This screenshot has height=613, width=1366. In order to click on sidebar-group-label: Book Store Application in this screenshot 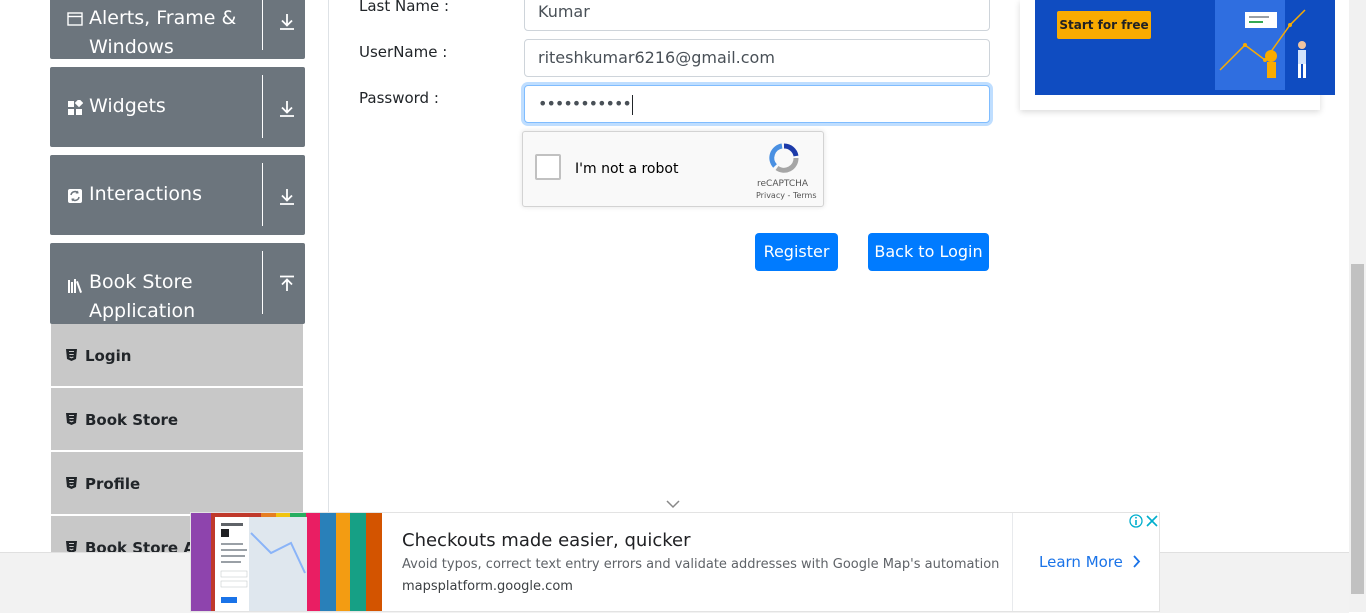, I will do `click(142, 296)`.